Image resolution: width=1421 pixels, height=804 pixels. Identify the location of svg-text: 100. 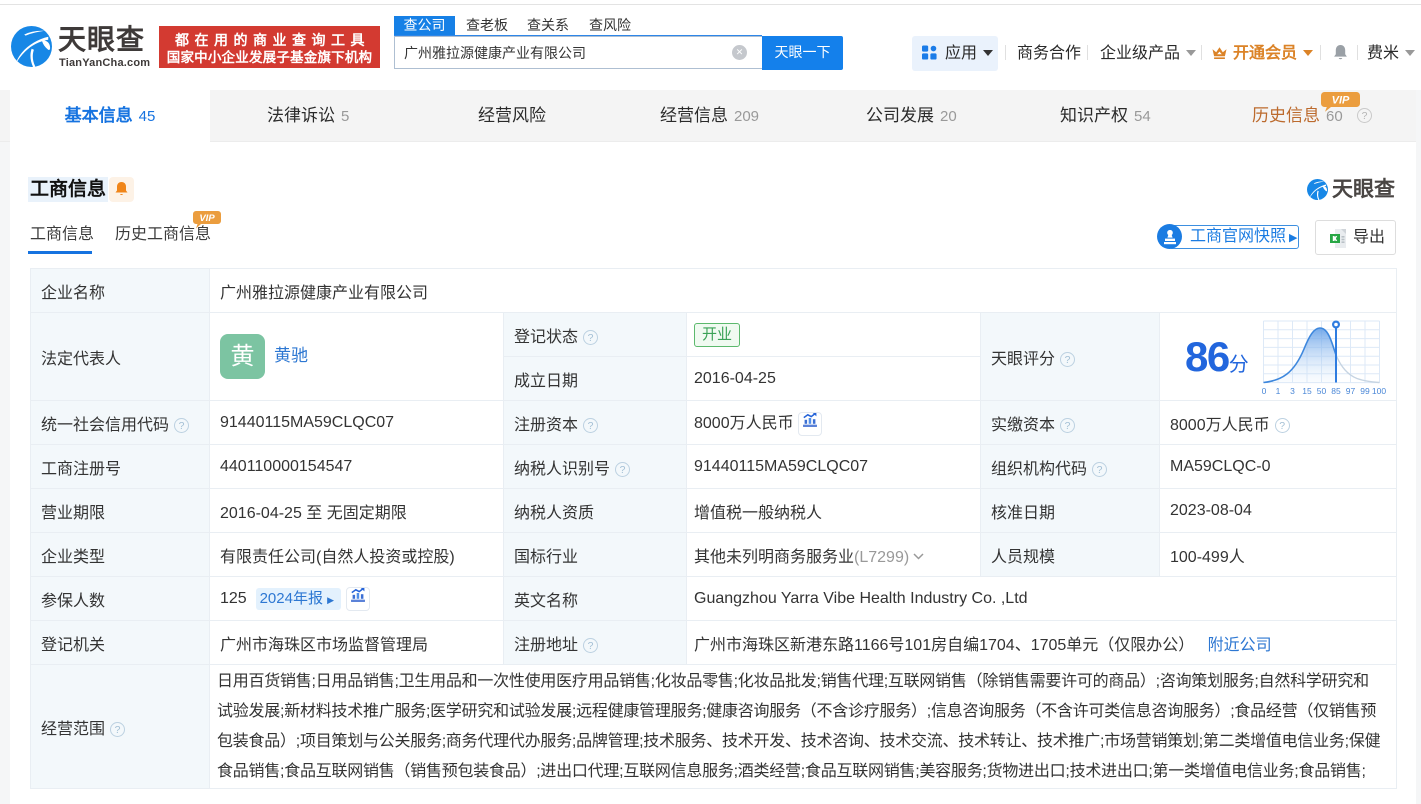
(1379, 391).